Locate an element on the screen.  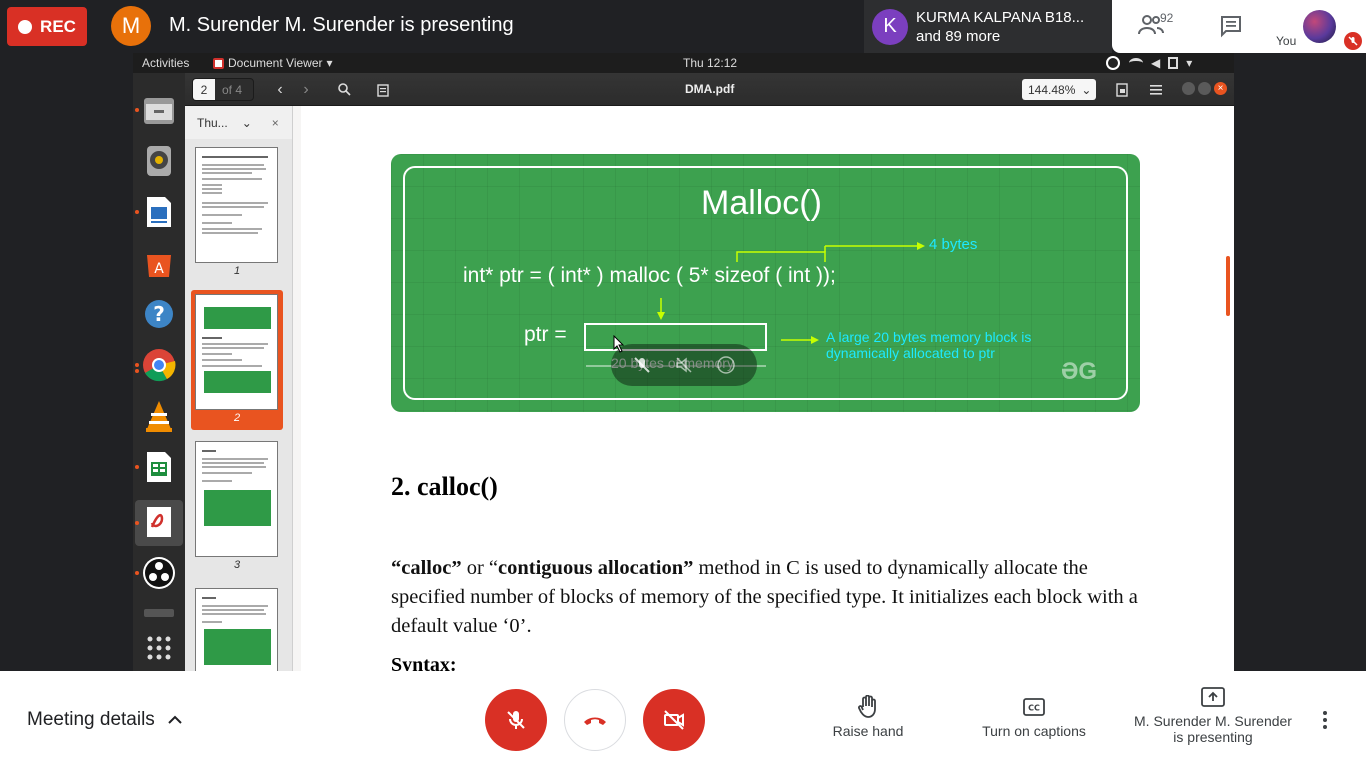
speaker-avatar: K is located at coordinates (890, 26).